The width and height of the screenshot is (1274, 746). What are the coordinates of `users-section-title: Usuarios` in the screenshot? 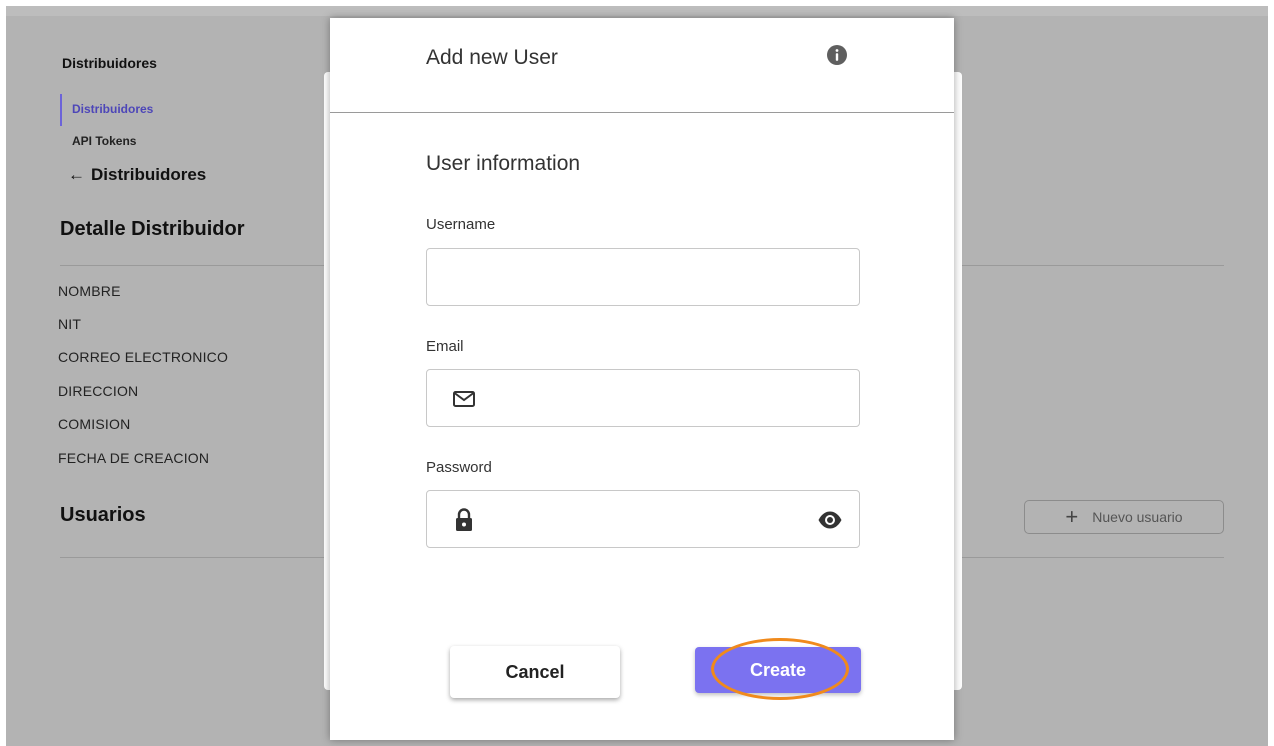 It's located at (103, 515).